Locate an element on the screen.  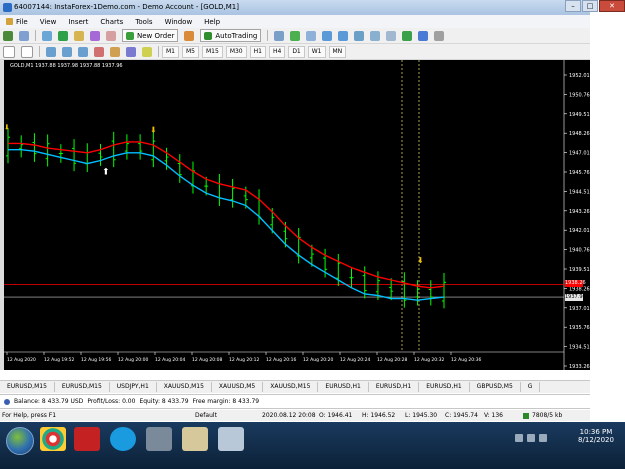
menu-file: File is located at coordinates (17, 22).